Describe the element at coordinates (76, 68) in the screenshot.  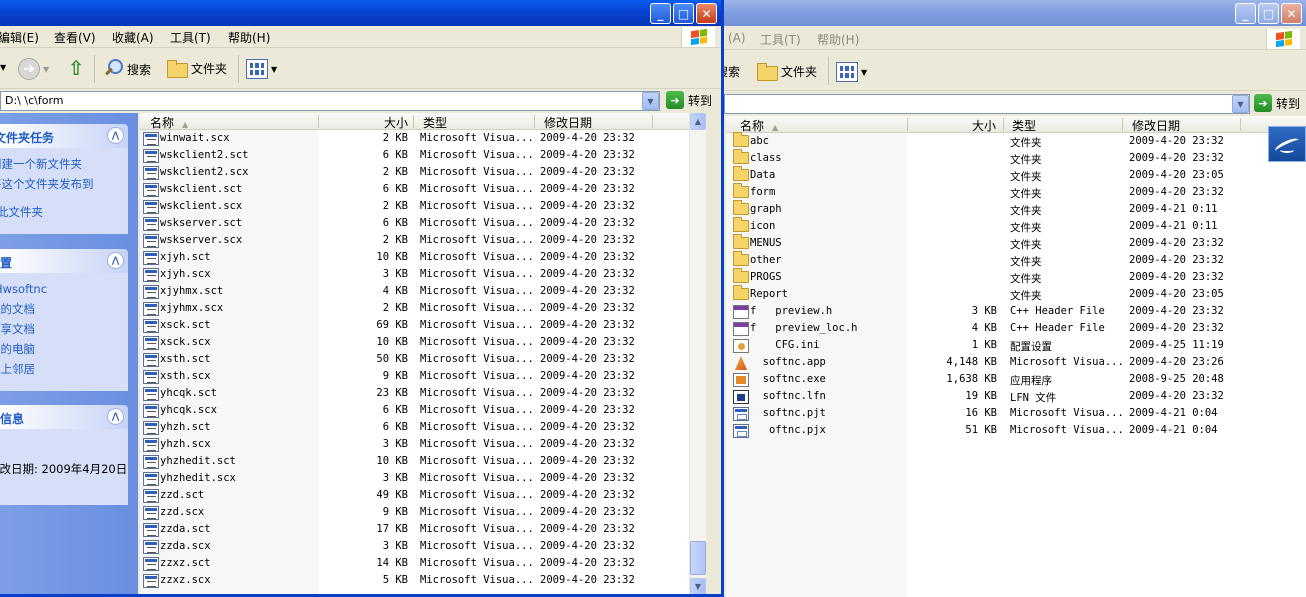
I see `up-button: ⇧` at that location.